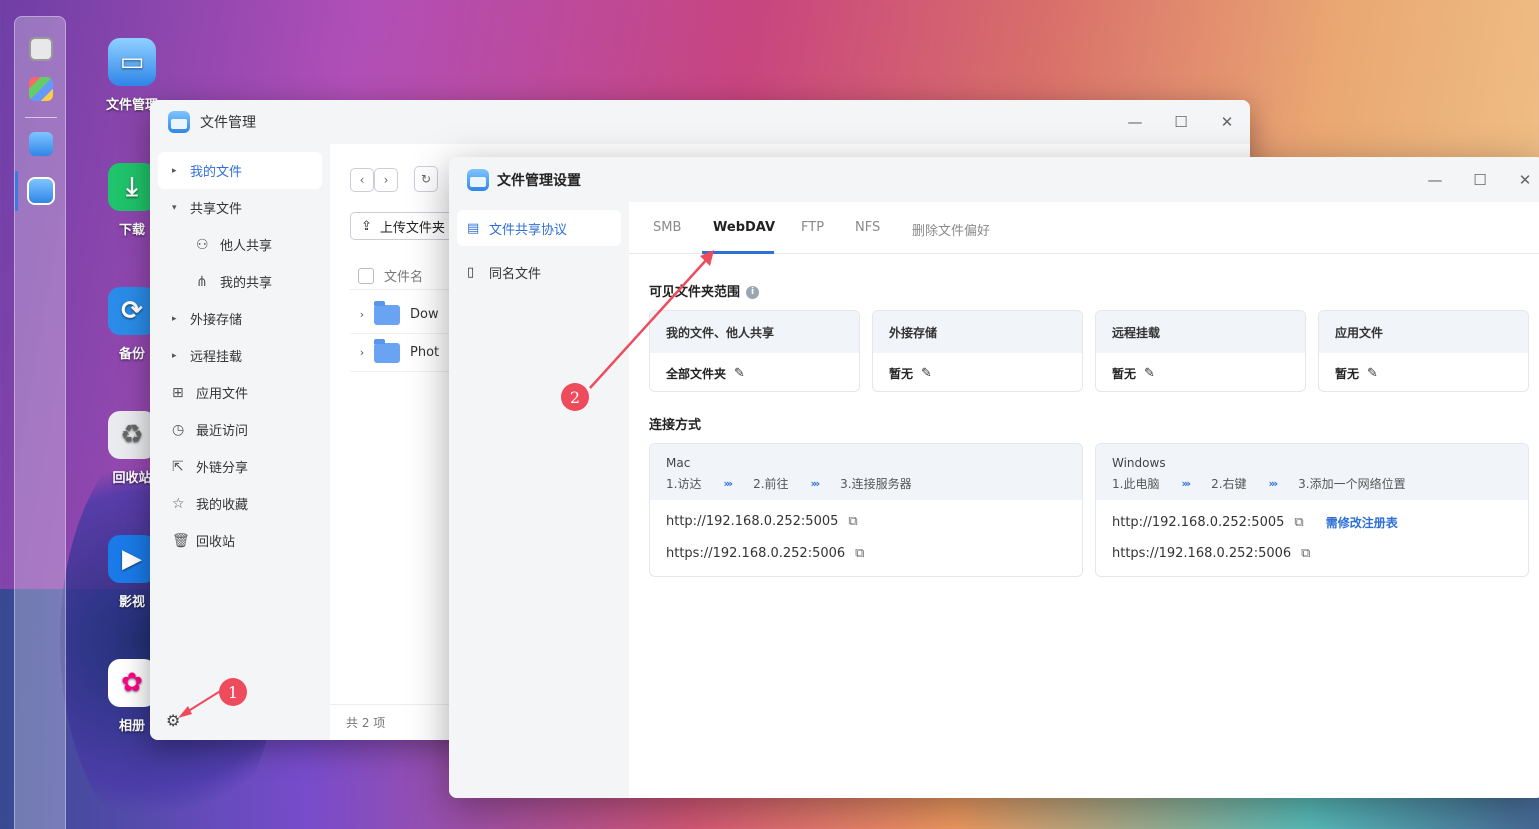  I want to click on scope-card-value-row: 暂无 ✎, so click(1200, 372).